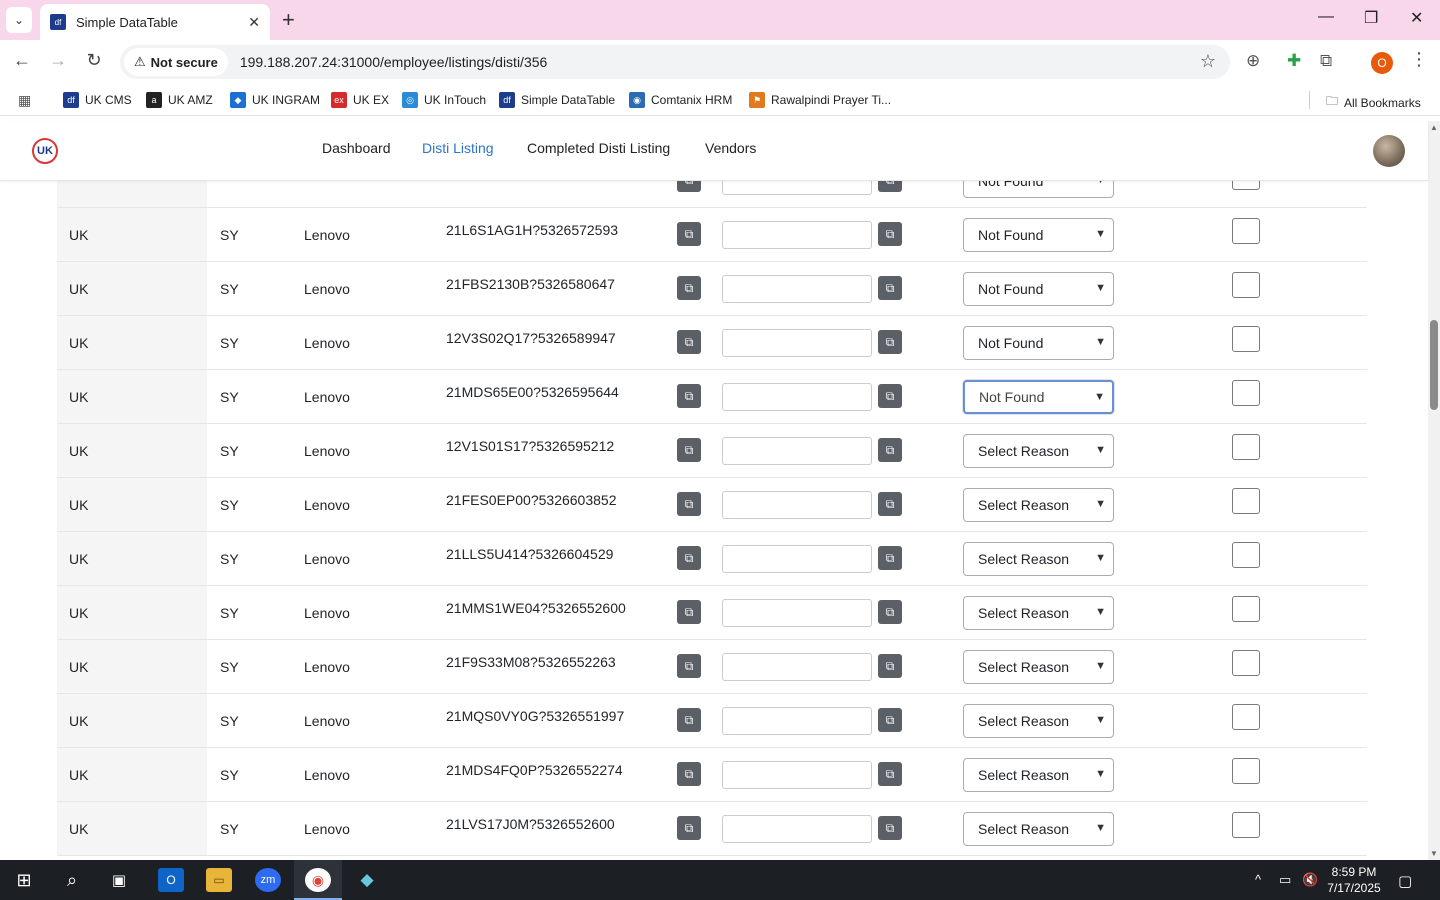 This screenshot has width=1440, height=900. Describe the element at coordinates (1434, 365) in the screenshot. I see `scrollbar-thumb` at that location.